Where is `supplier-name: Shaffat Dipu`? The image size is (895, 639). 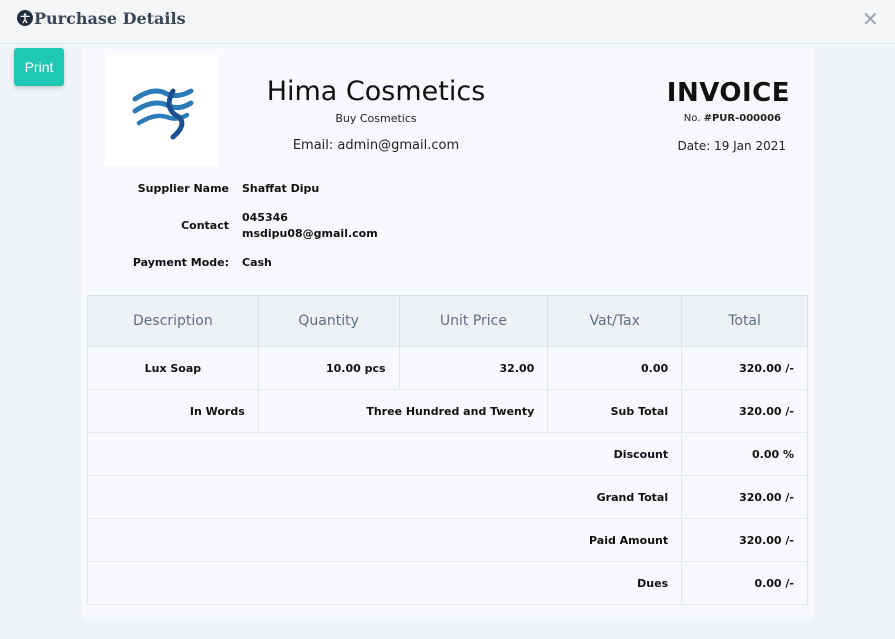 supplier-name: Shaffat Dipu is located at coordinates (281, 188).